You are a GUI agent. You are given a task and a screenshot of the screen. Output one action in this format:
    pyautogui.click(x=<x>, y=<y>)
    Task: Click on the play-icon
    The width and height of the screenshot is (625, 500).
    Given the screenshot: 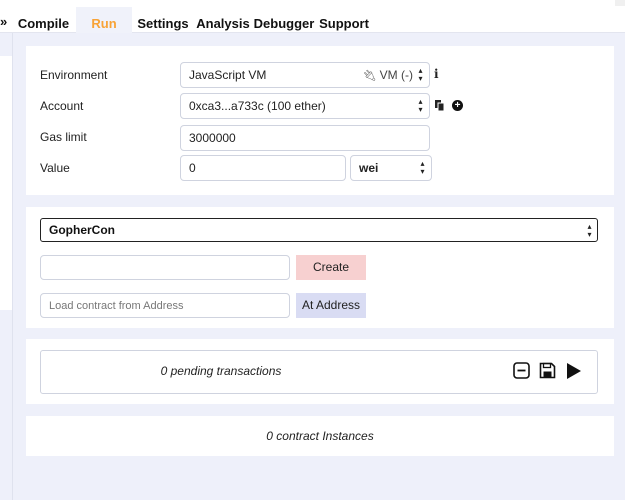 What is the action you would take?
    pyautogui.click(x=574, y=371)
    